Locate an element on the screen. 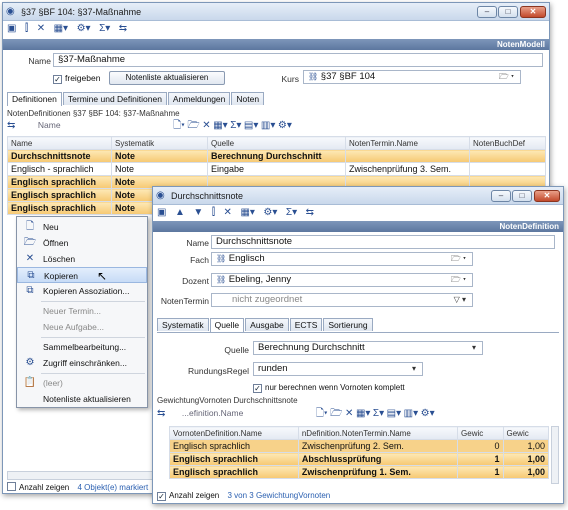  nur-berechnen-checkbox: ✓ nur berechnen wenn Vornoten komplett is located at coordinates (329, 388).